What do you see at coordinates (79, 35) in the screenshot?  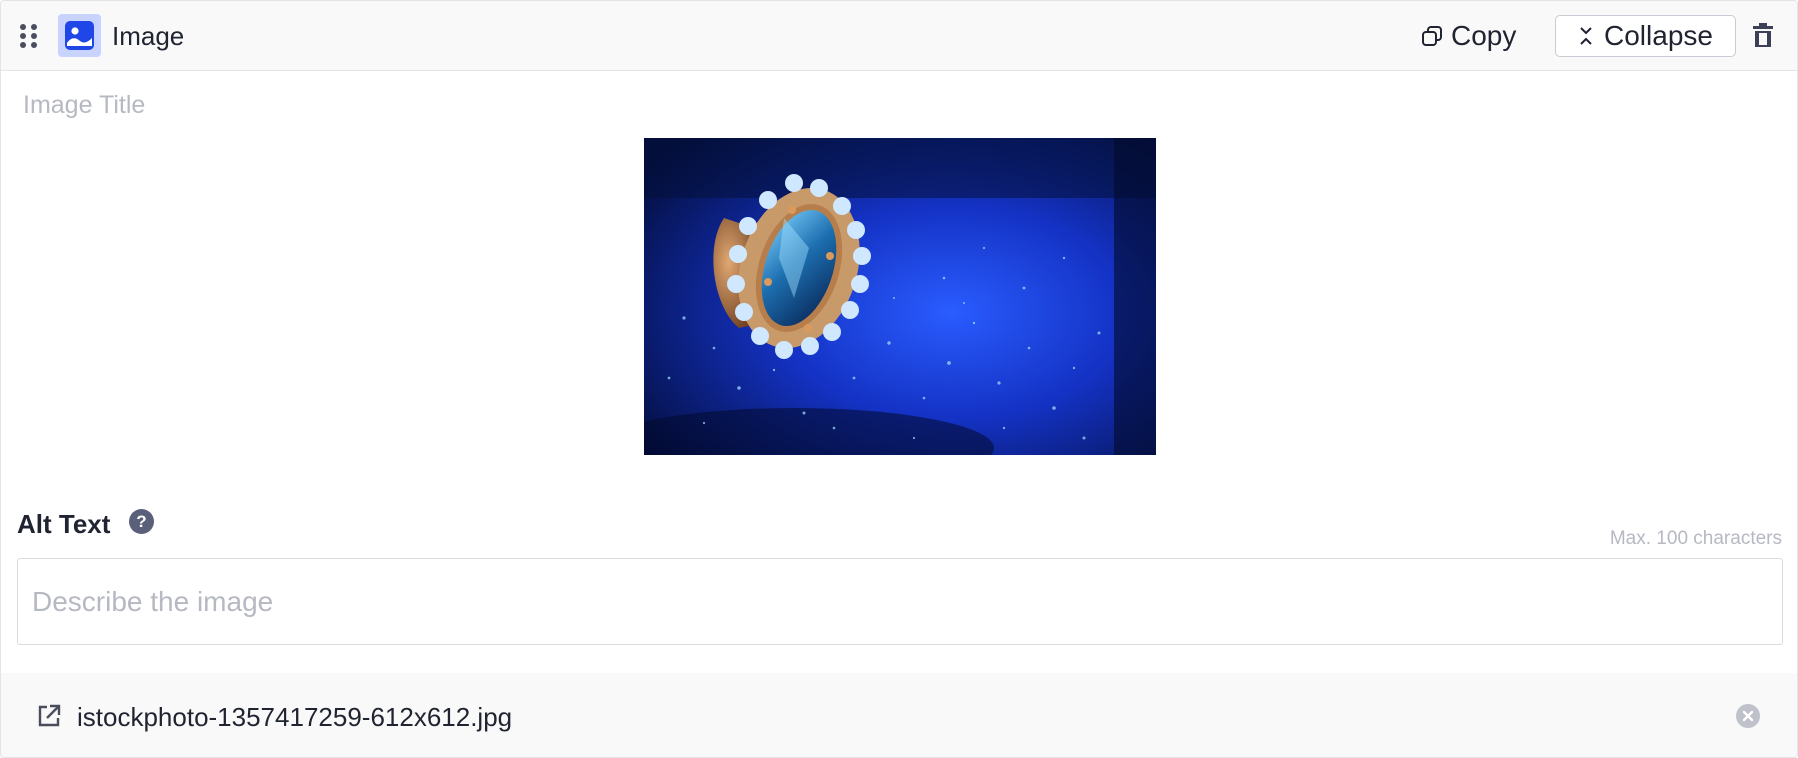 I see `image-icon` at bounding box center [79, 35].